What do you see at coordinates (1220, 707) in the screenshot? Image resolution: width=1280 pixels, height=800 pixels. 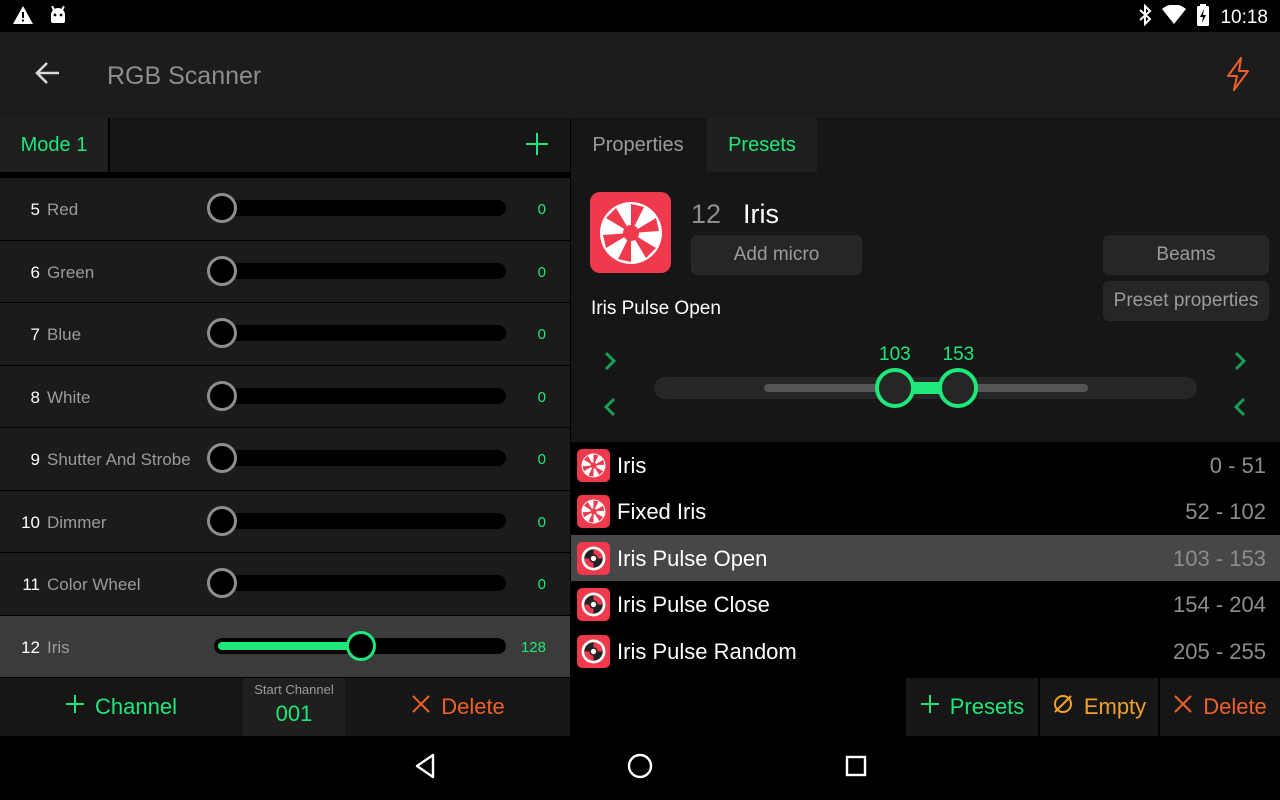 I see `delete-preset-button: Delete` at bounding box center [1220, 707].